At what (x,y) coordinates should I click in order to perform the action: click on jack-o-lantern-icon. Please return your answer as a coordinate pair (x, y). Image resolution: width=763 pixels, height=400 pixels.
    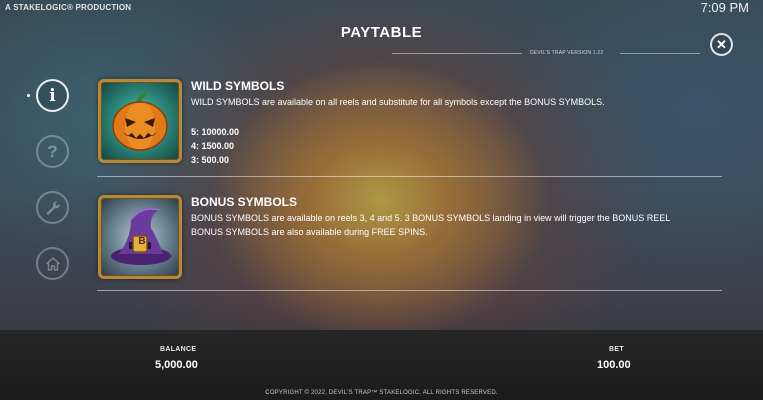
    Looking at the image, I should click on (140, 121).